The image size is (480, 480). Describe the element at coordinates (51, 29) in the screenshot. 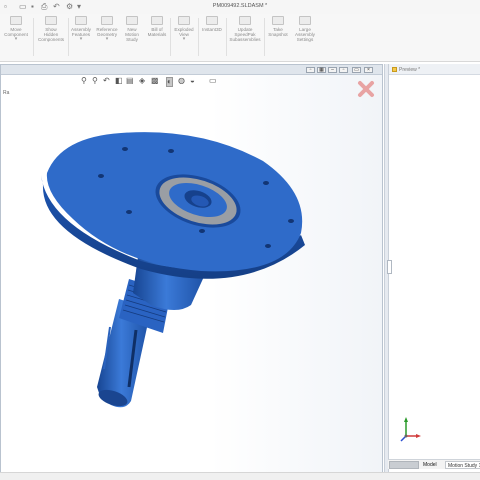

I see `show-hidden-components-button: Show Hidden Components` at that location.